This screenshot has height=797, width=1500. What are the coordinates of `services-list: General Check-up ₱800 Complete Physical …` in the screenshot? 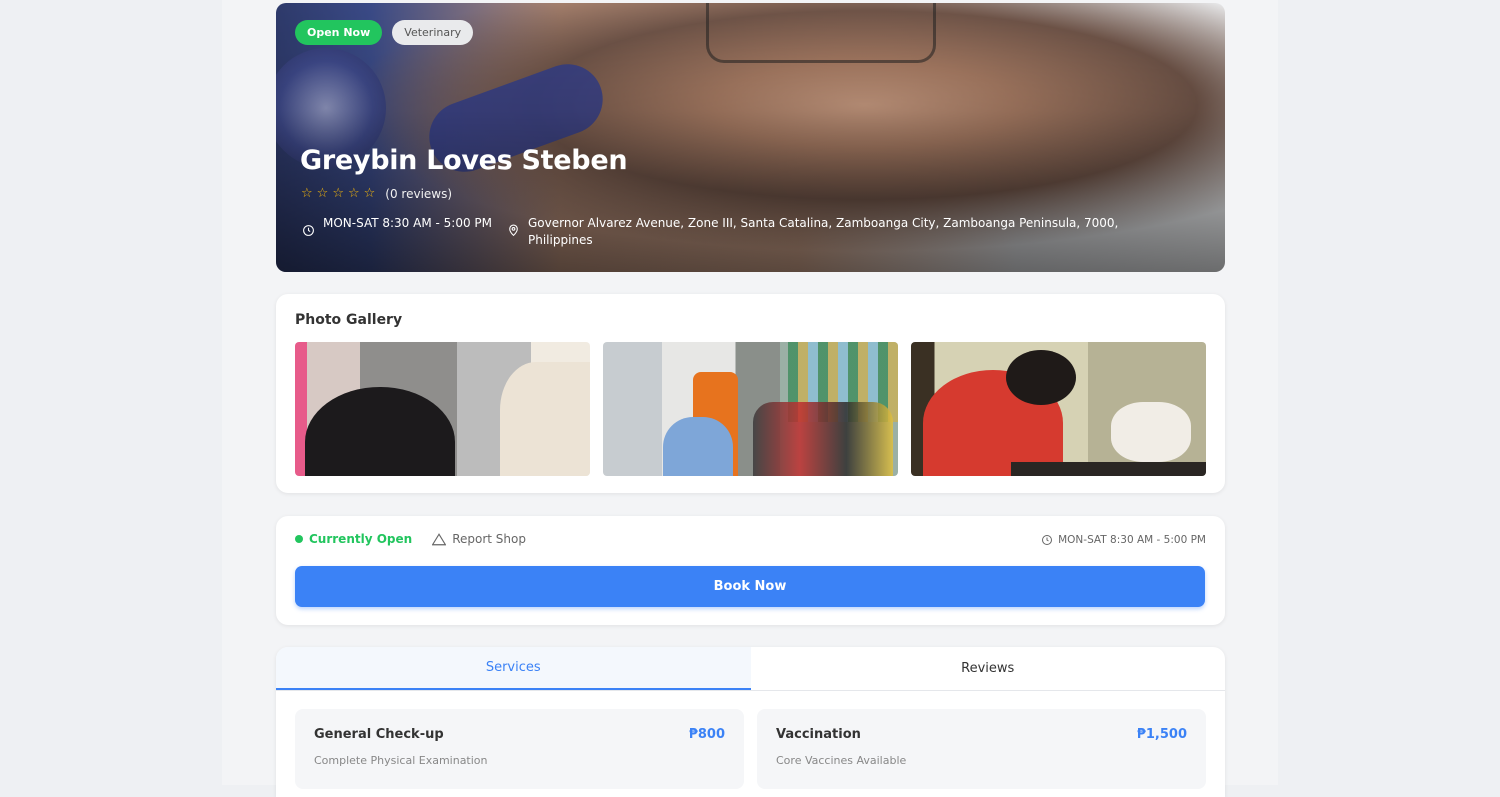 It's located at (750, 749).